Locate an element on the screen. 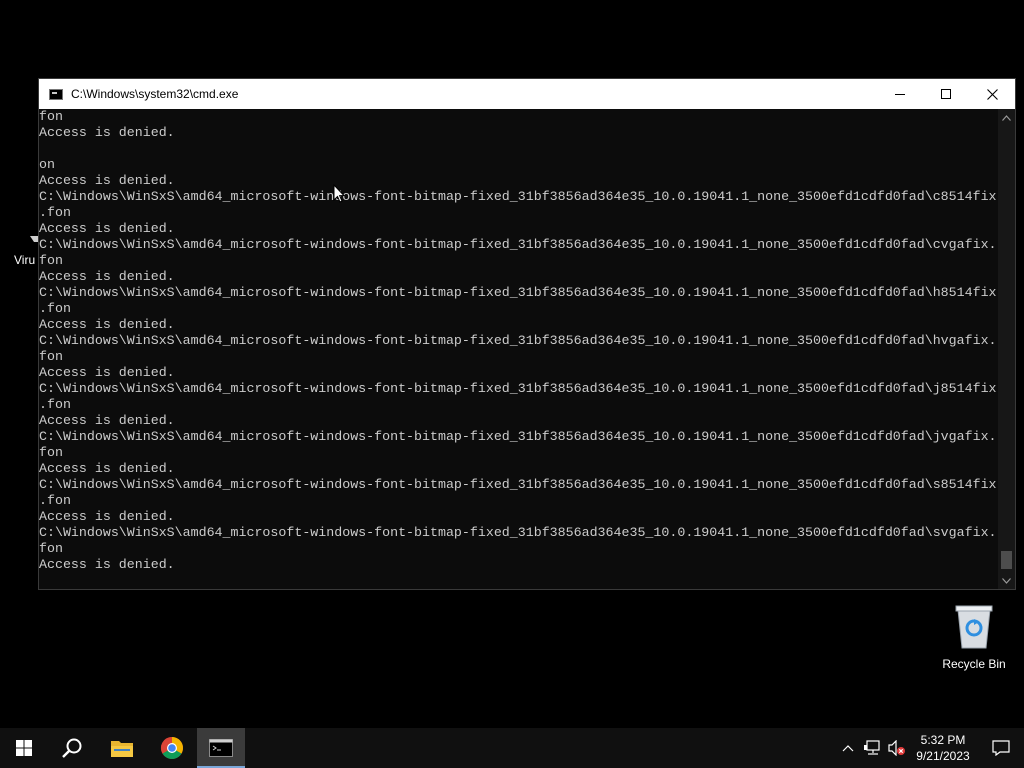 The height and width of the screenshot is (768, 1024). close-button is located at coordinates (992, 94).